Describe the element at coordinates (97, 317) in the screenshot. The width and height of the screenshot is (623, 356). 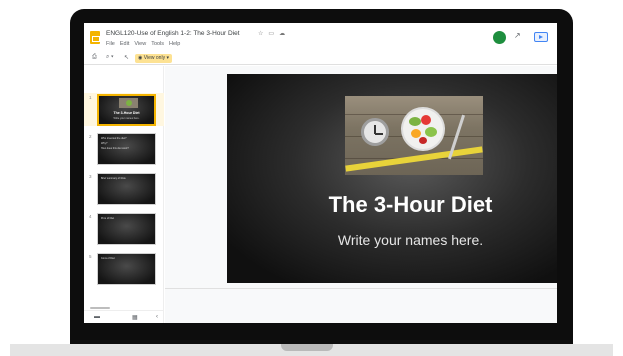
I see `filmstrip-view-icon: ▬` at that location.